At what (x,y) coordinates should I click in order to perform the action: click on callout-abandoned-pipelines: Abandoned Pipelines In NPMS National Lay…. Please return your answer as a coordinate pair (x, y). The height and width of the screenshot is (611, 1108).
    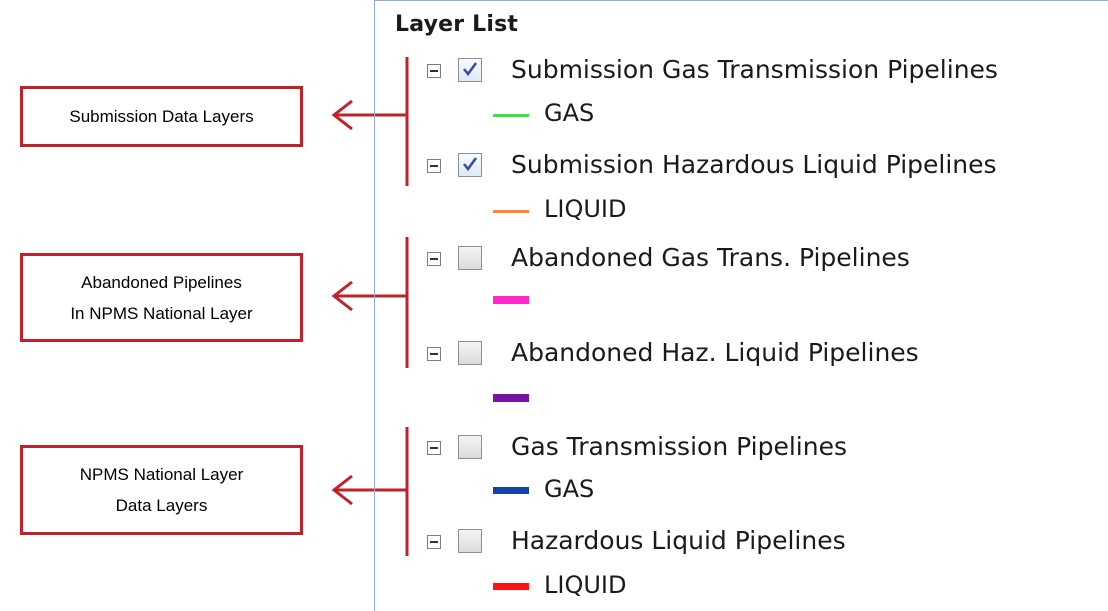
    Looking at the image, I should click on (161, 297).